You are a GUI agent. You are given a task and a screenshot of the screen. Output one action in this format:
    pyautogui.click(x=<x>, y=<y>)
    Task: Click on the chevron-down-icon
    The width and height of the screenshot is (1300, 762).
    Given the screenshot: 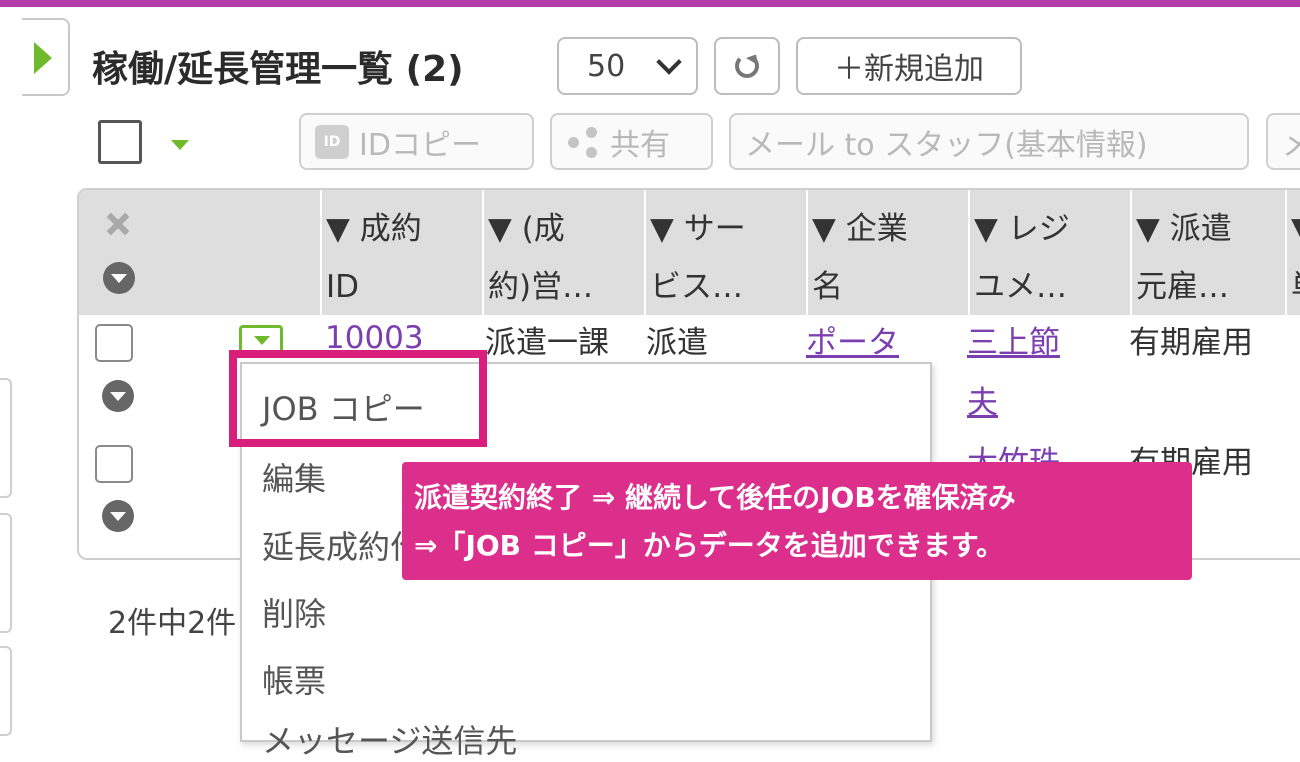 What is the action you would take?
    pyautogui.click(x=669, y=62)
    